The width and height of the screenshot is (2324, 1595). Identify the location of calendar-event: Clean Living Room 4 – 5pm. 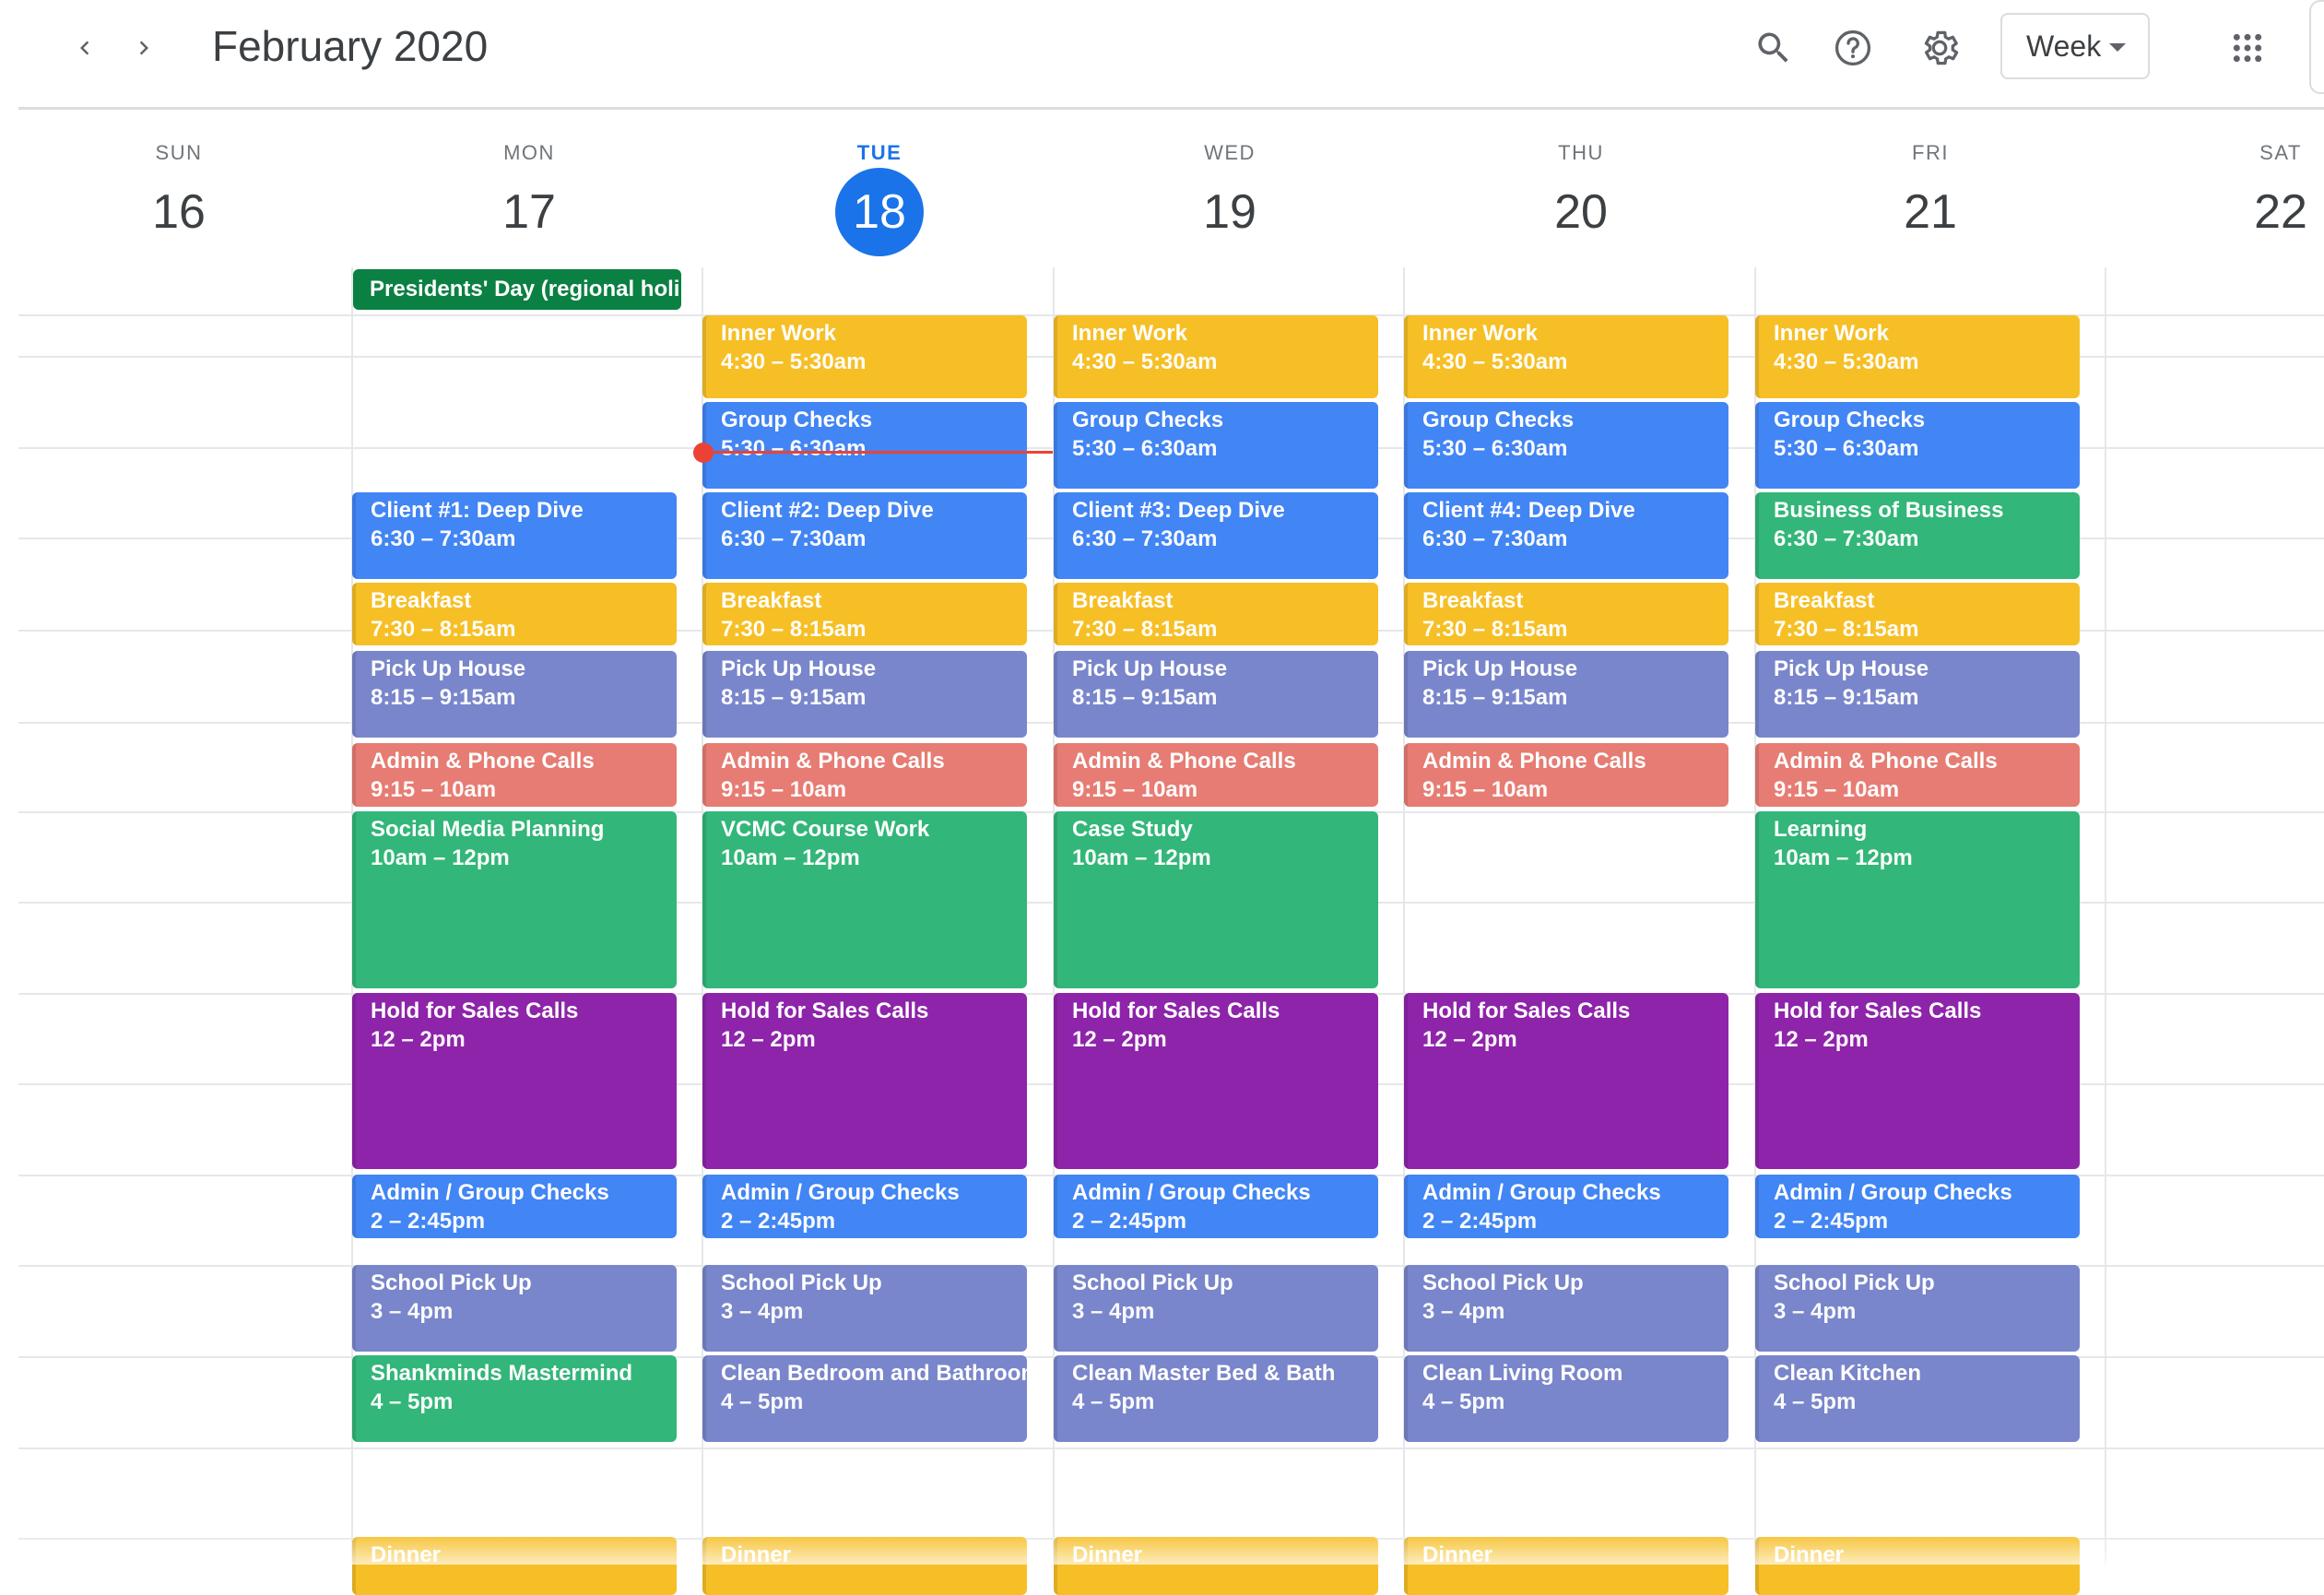
(1566, 1398).